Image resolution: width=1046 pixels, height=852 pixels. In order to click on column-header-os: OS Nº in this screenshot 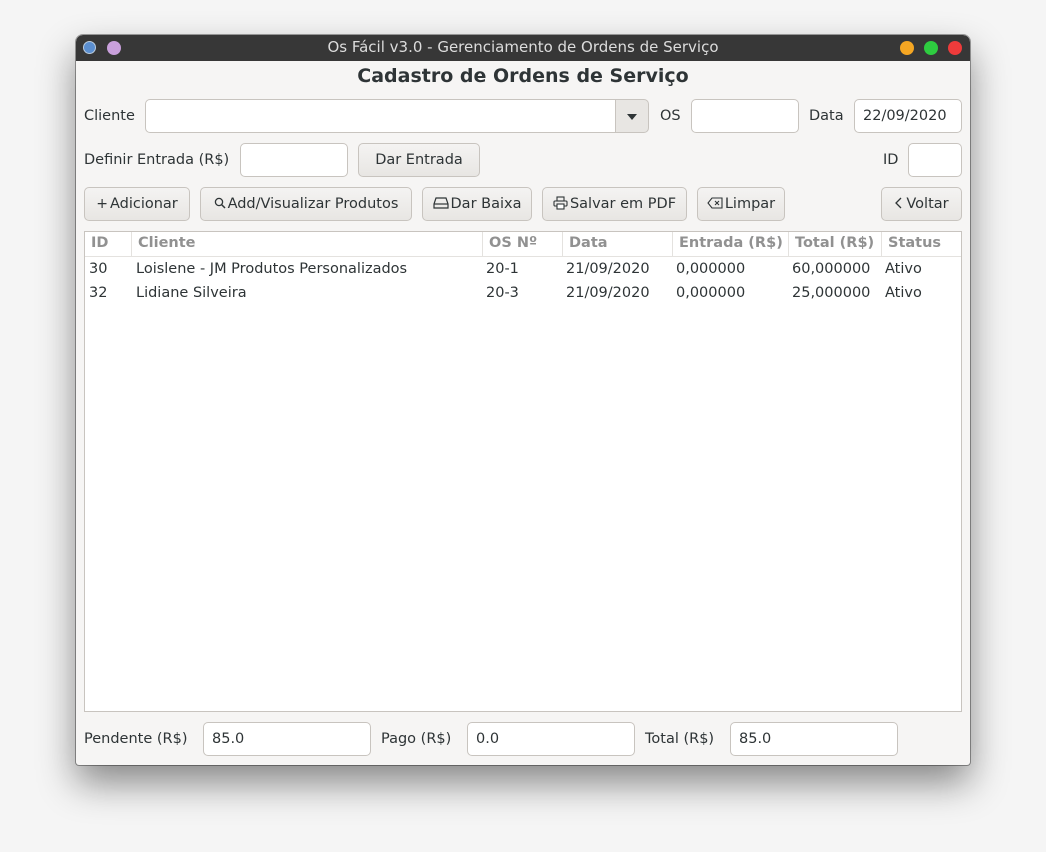, I will do `click(523, 244)`.